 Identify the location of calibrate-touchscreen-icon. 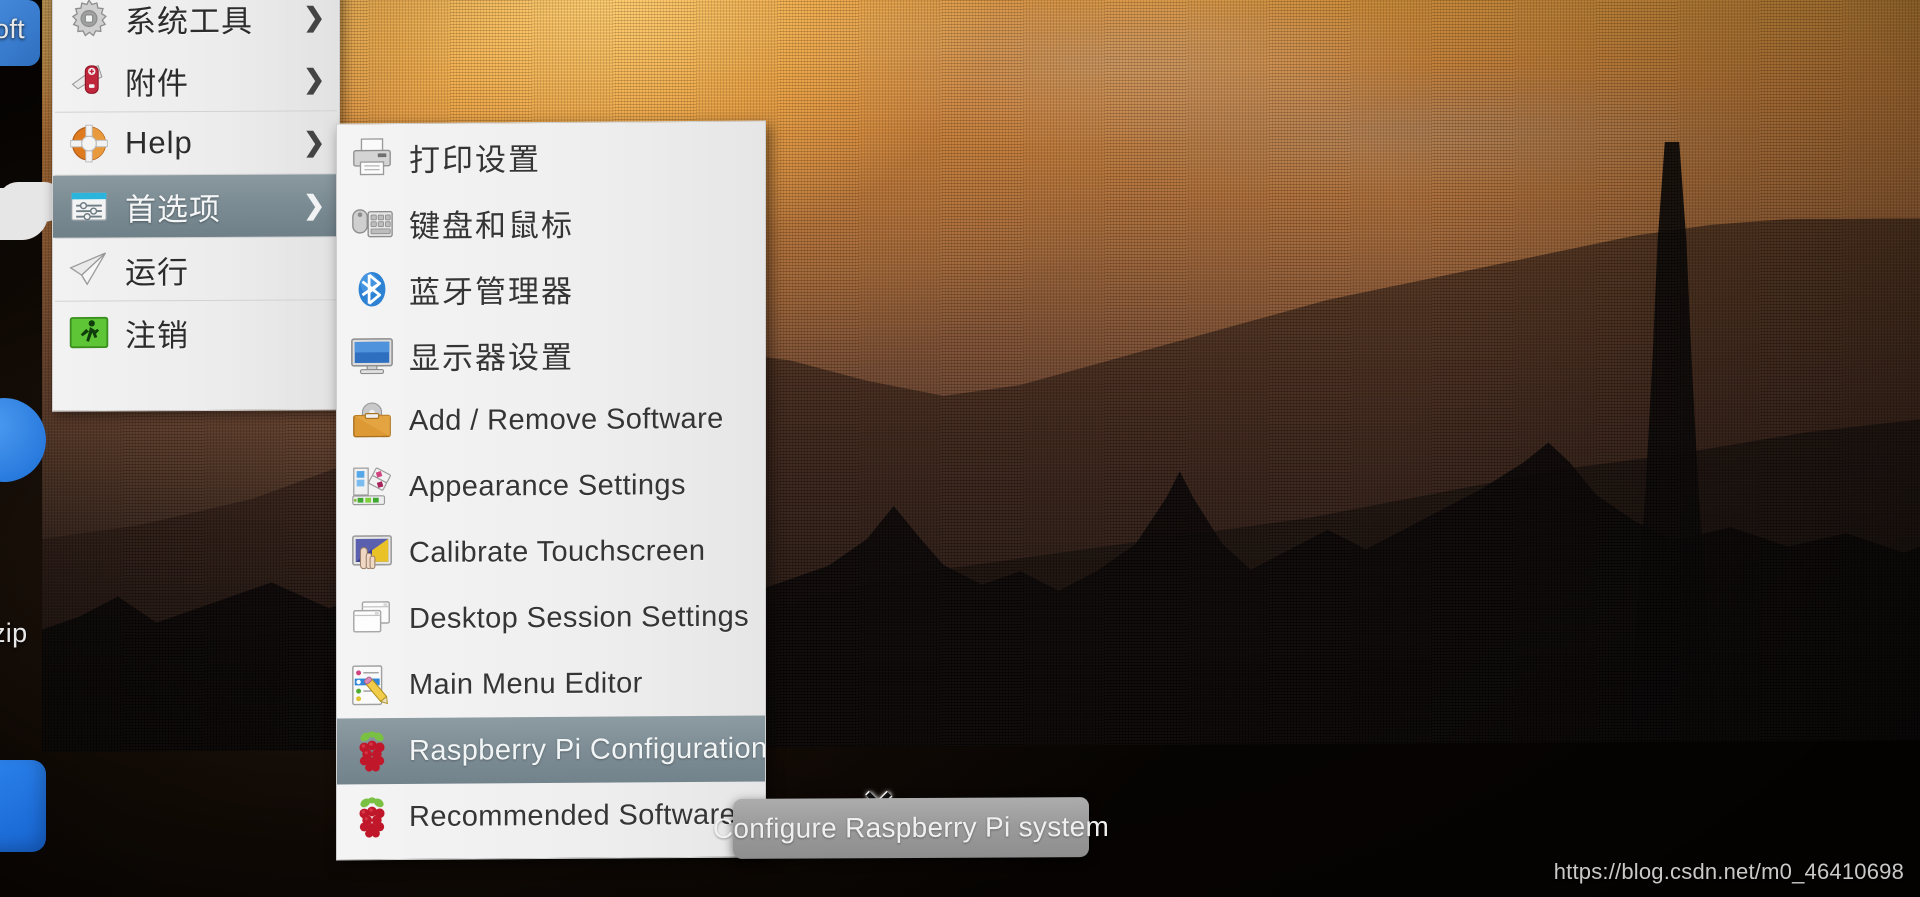
(372, 553).